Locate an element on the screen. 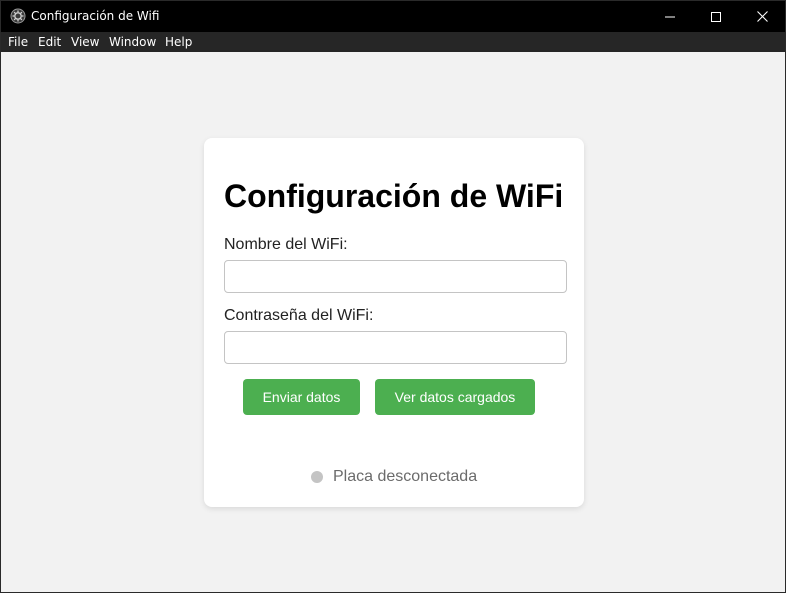  connection-status: Placa desconectada is located at coordinates (394, 477).